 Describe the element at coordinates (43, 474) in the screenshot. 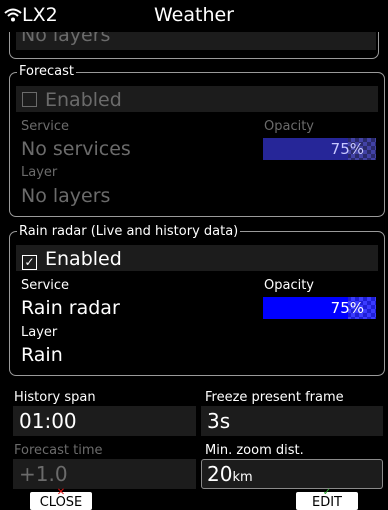

I see `forecast-time-value: +1.0` at that location.